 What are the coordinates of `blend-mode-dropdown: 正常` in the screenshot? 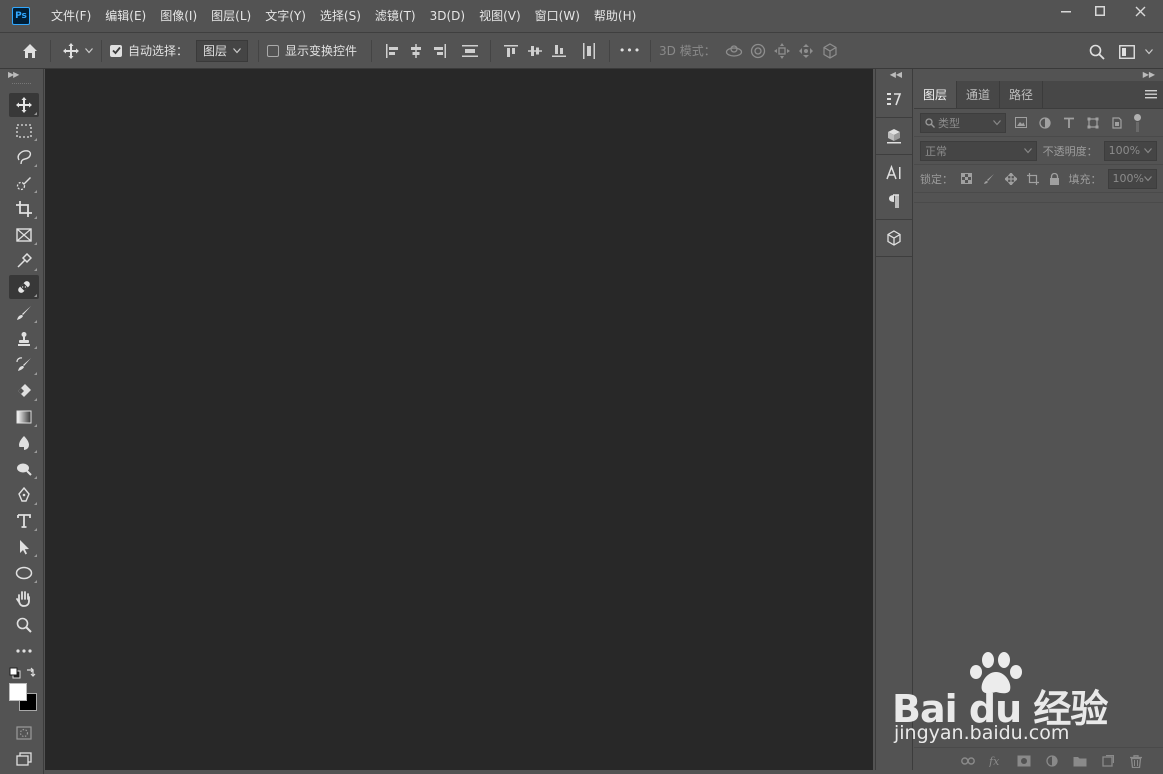 It's located at (978, 150).